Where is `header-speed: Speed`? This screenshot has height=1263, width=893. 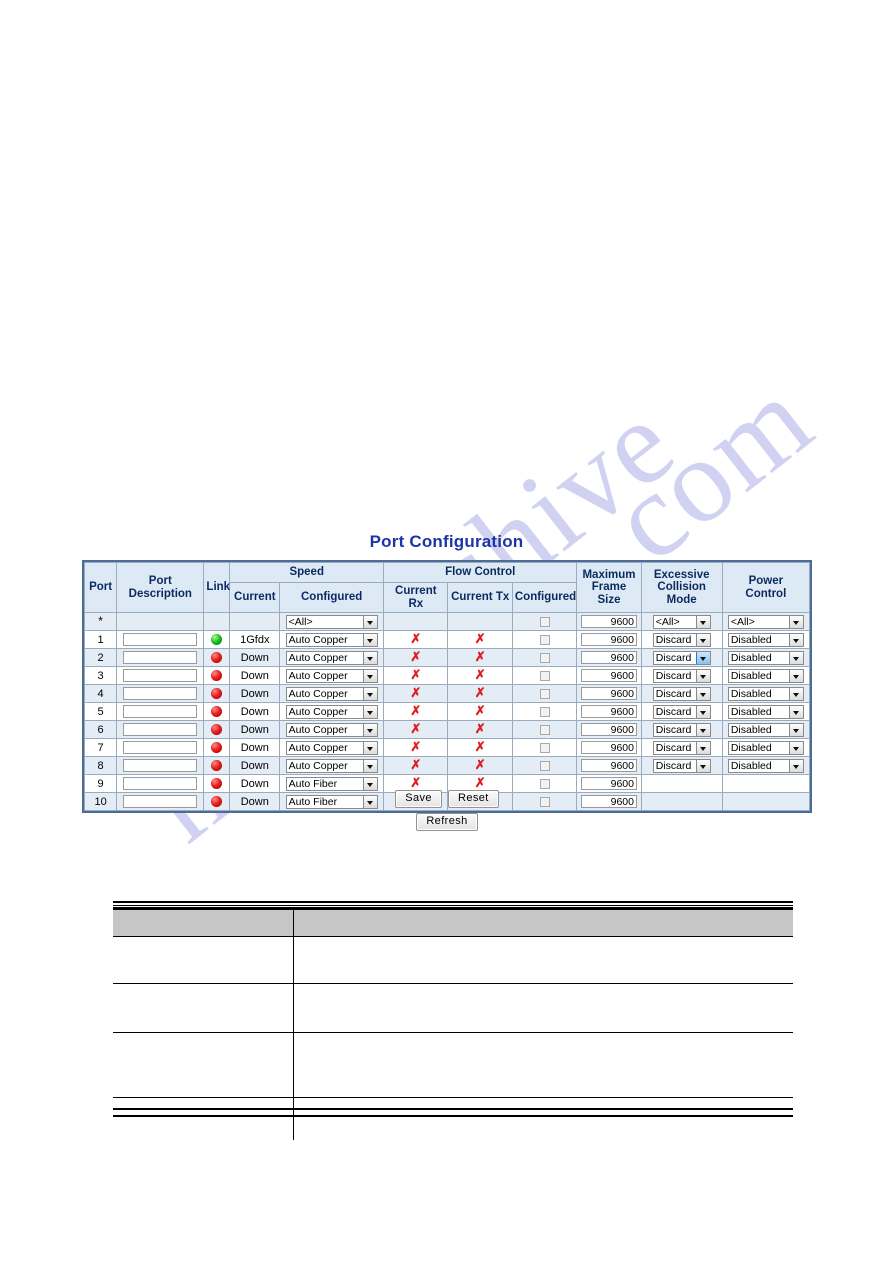
header-speed: Speed is located at coordinates (307, 572).